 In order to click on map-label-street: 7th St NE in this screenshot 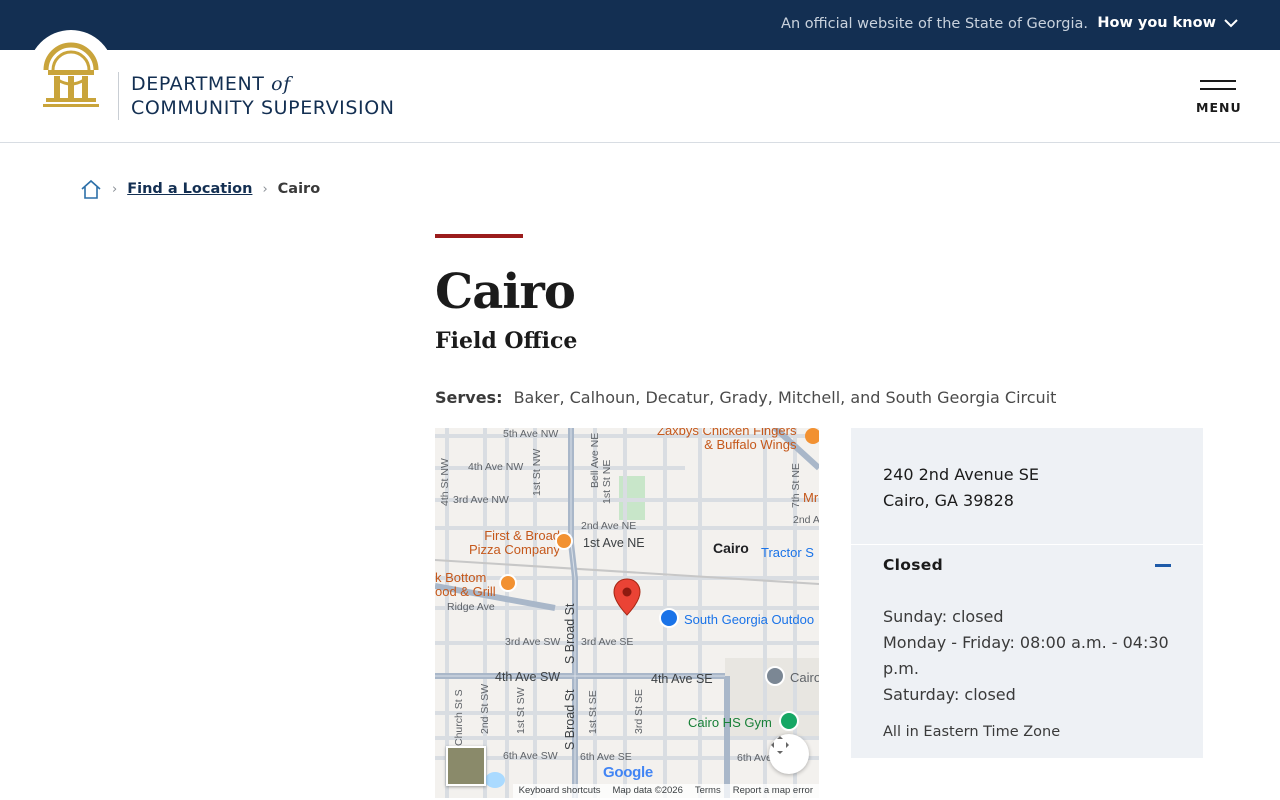, I will do `click(796, 485)`.